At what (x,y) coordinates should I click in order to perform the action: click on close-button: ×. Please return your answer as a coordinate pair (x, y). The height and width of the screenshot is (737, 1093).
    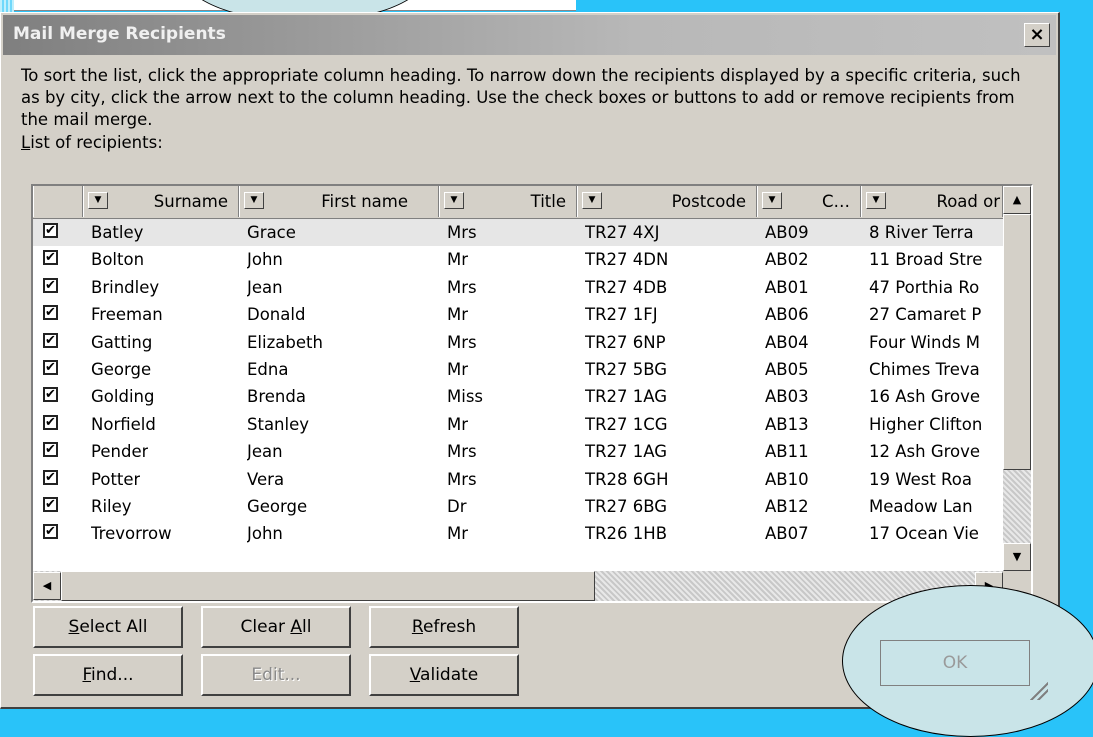
    Looking at the image, I should click on (1037, 35).